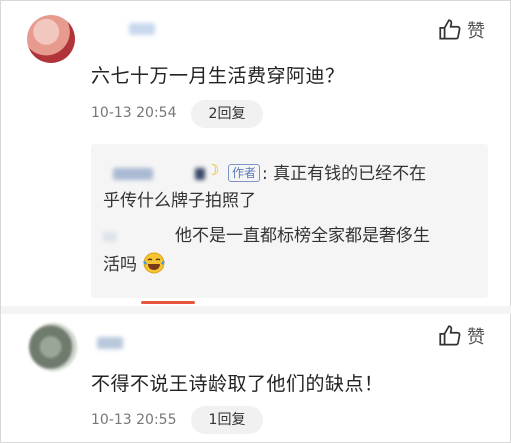  Describe the element at coordinates (134, 113) in the screenshot. I see `comment-time: 10-13 20:54` at that location.